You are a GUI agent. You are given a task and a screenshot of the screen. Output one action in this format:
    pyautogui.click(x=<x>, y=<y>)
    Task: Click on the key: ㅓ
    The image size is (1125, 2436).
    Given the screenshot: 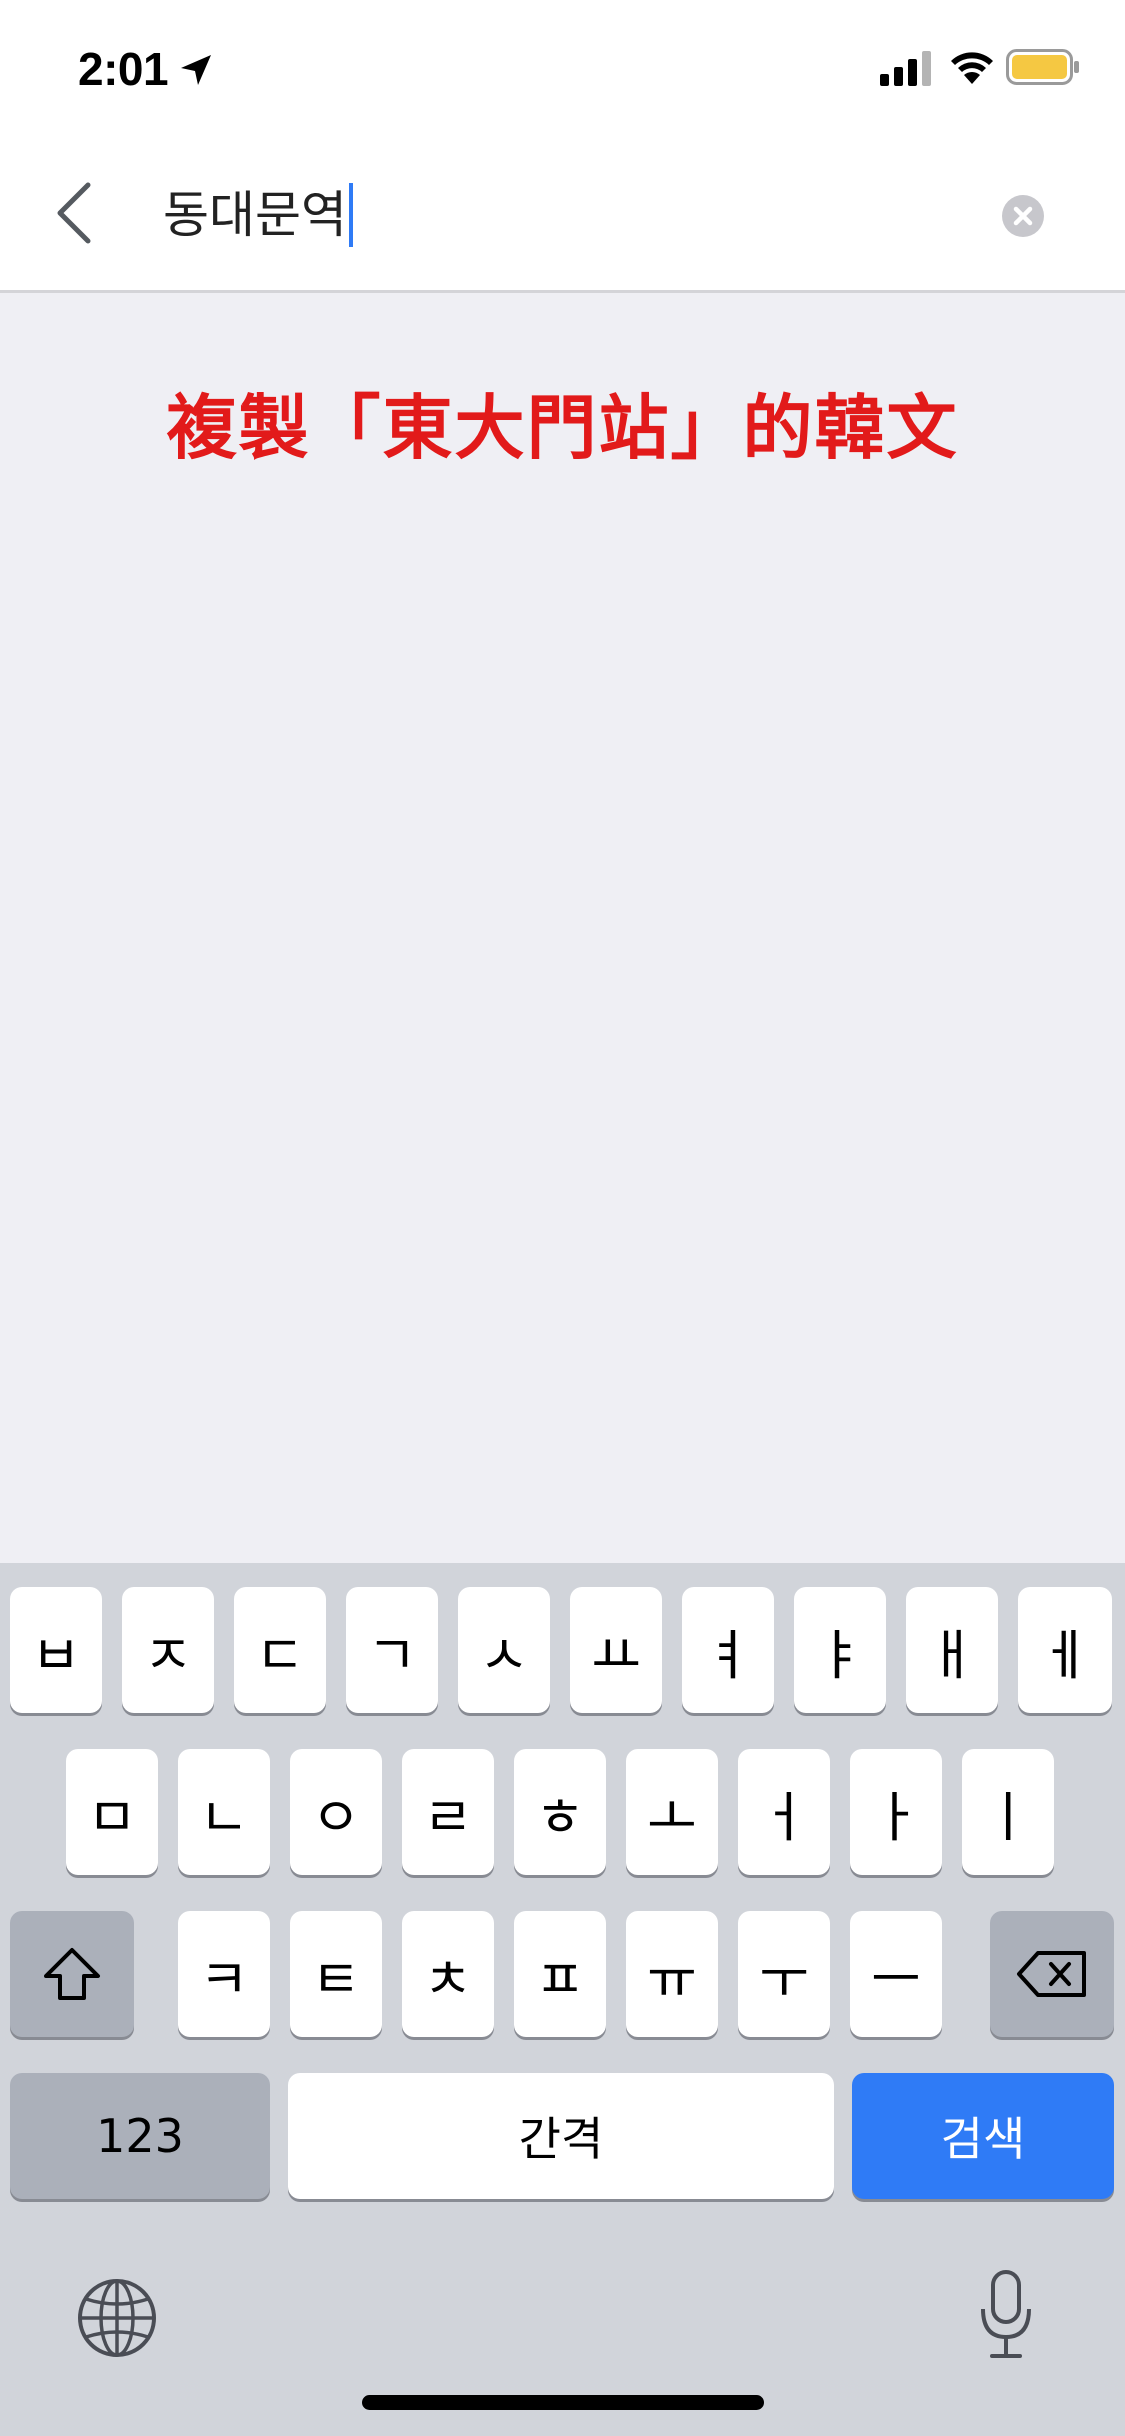 What is the action you would take?
    pyautogui.click(x=784, y=1812)
    